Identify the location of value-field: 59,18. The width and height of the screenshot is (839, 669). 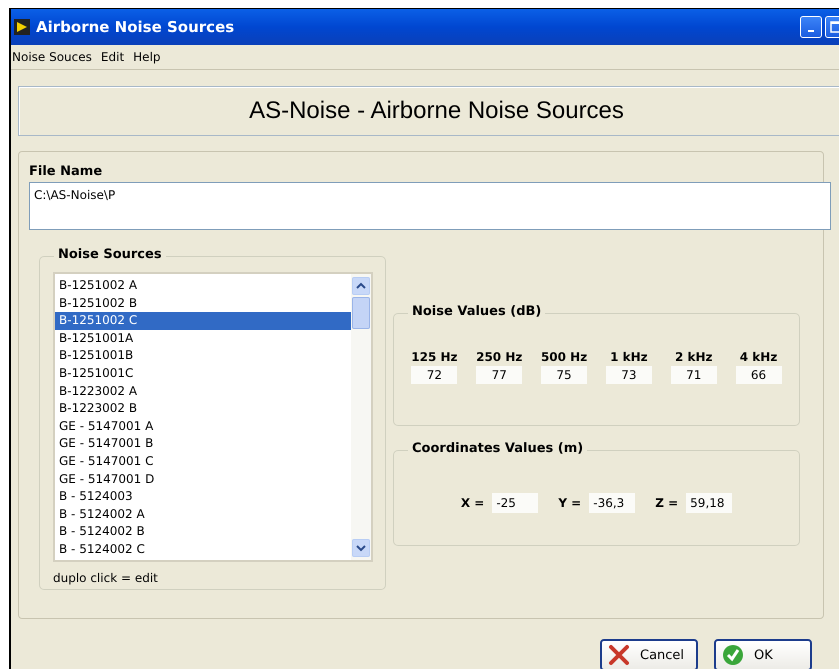
(709, 503).